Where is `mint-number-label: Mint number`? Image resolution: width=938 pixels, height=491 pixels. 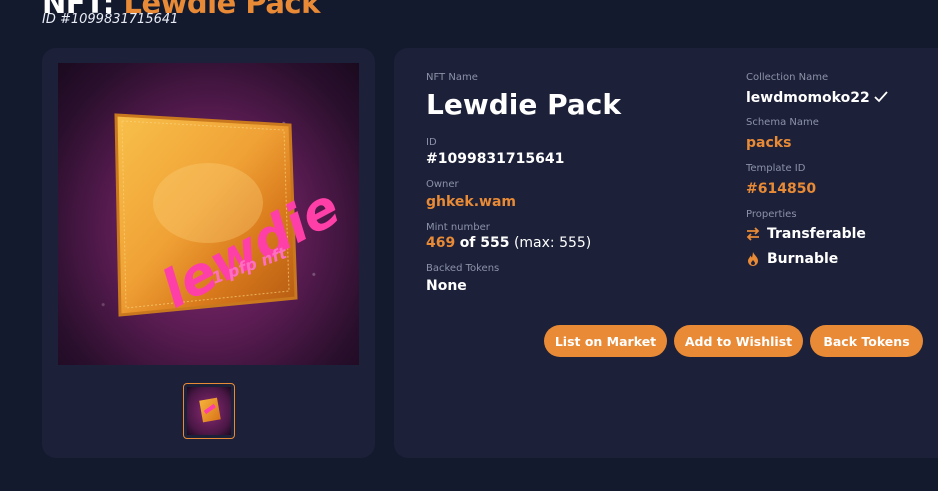
mint-number-label: Mint number is located at coordinates (458, 227).